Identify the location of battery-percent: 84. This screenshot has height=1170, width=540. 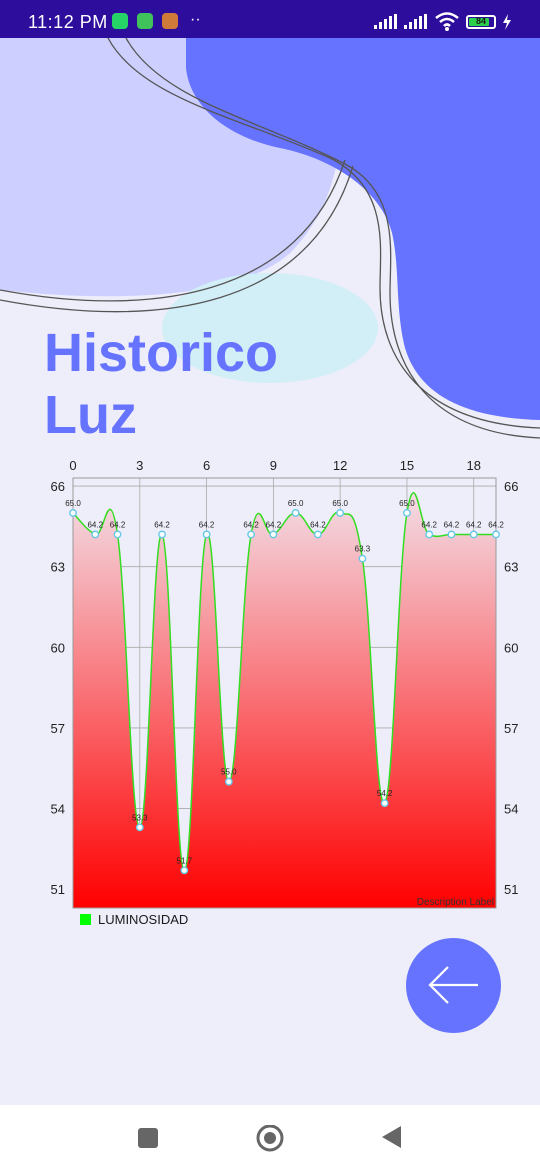
(480, 21).